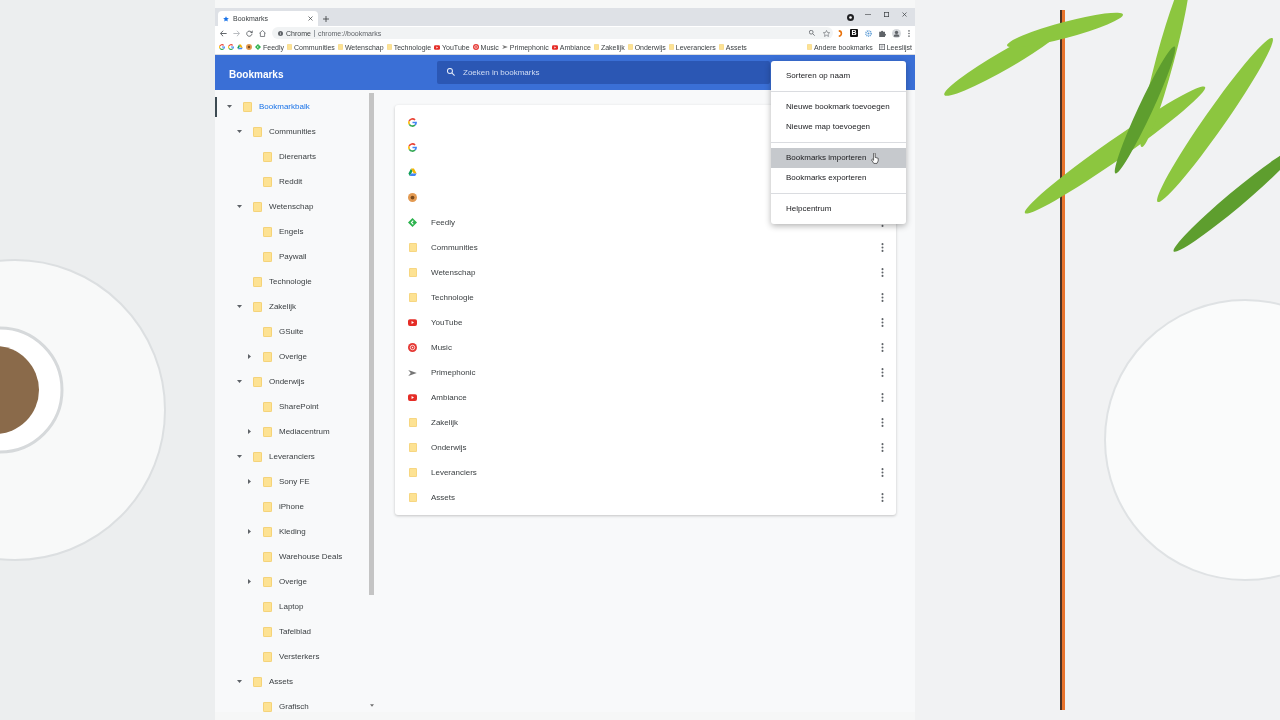  What do you see at coordinates (838, 158) in the screenshot?
I see `menu-item: Bookmarks importeren` at bounding box center [838, 158].